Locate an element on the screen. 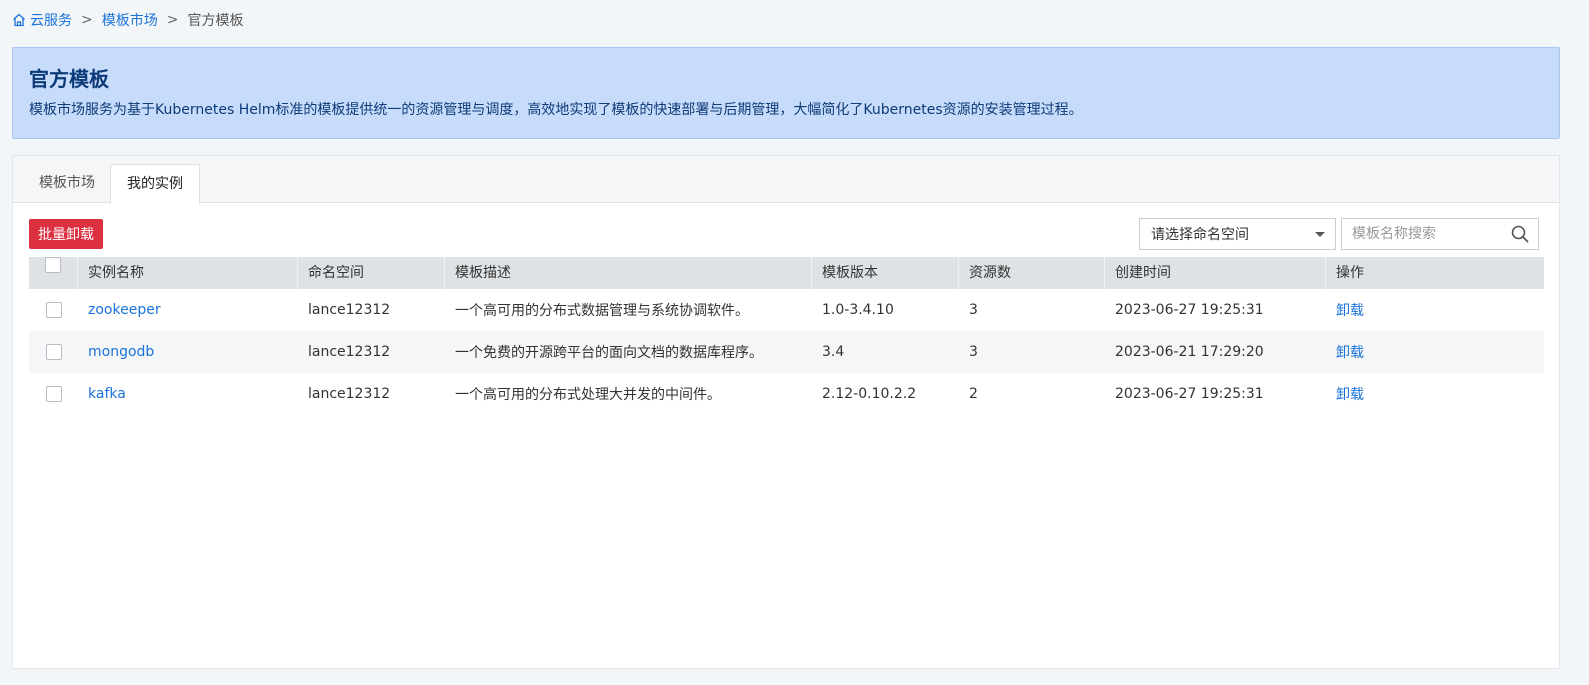  description-cell: 一个高可用的分布式数据管理与系统协调软件。 is located at coordinates (602, 311).